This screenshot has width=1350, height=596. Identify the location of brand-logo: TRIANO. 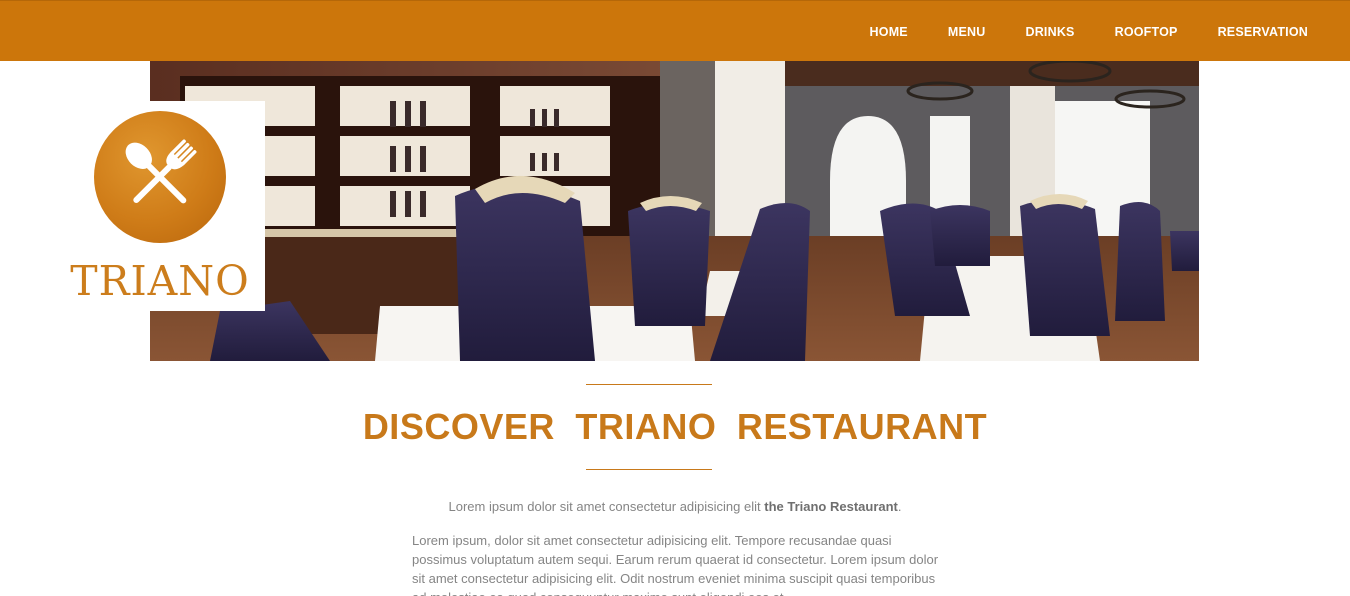
(165, 206).